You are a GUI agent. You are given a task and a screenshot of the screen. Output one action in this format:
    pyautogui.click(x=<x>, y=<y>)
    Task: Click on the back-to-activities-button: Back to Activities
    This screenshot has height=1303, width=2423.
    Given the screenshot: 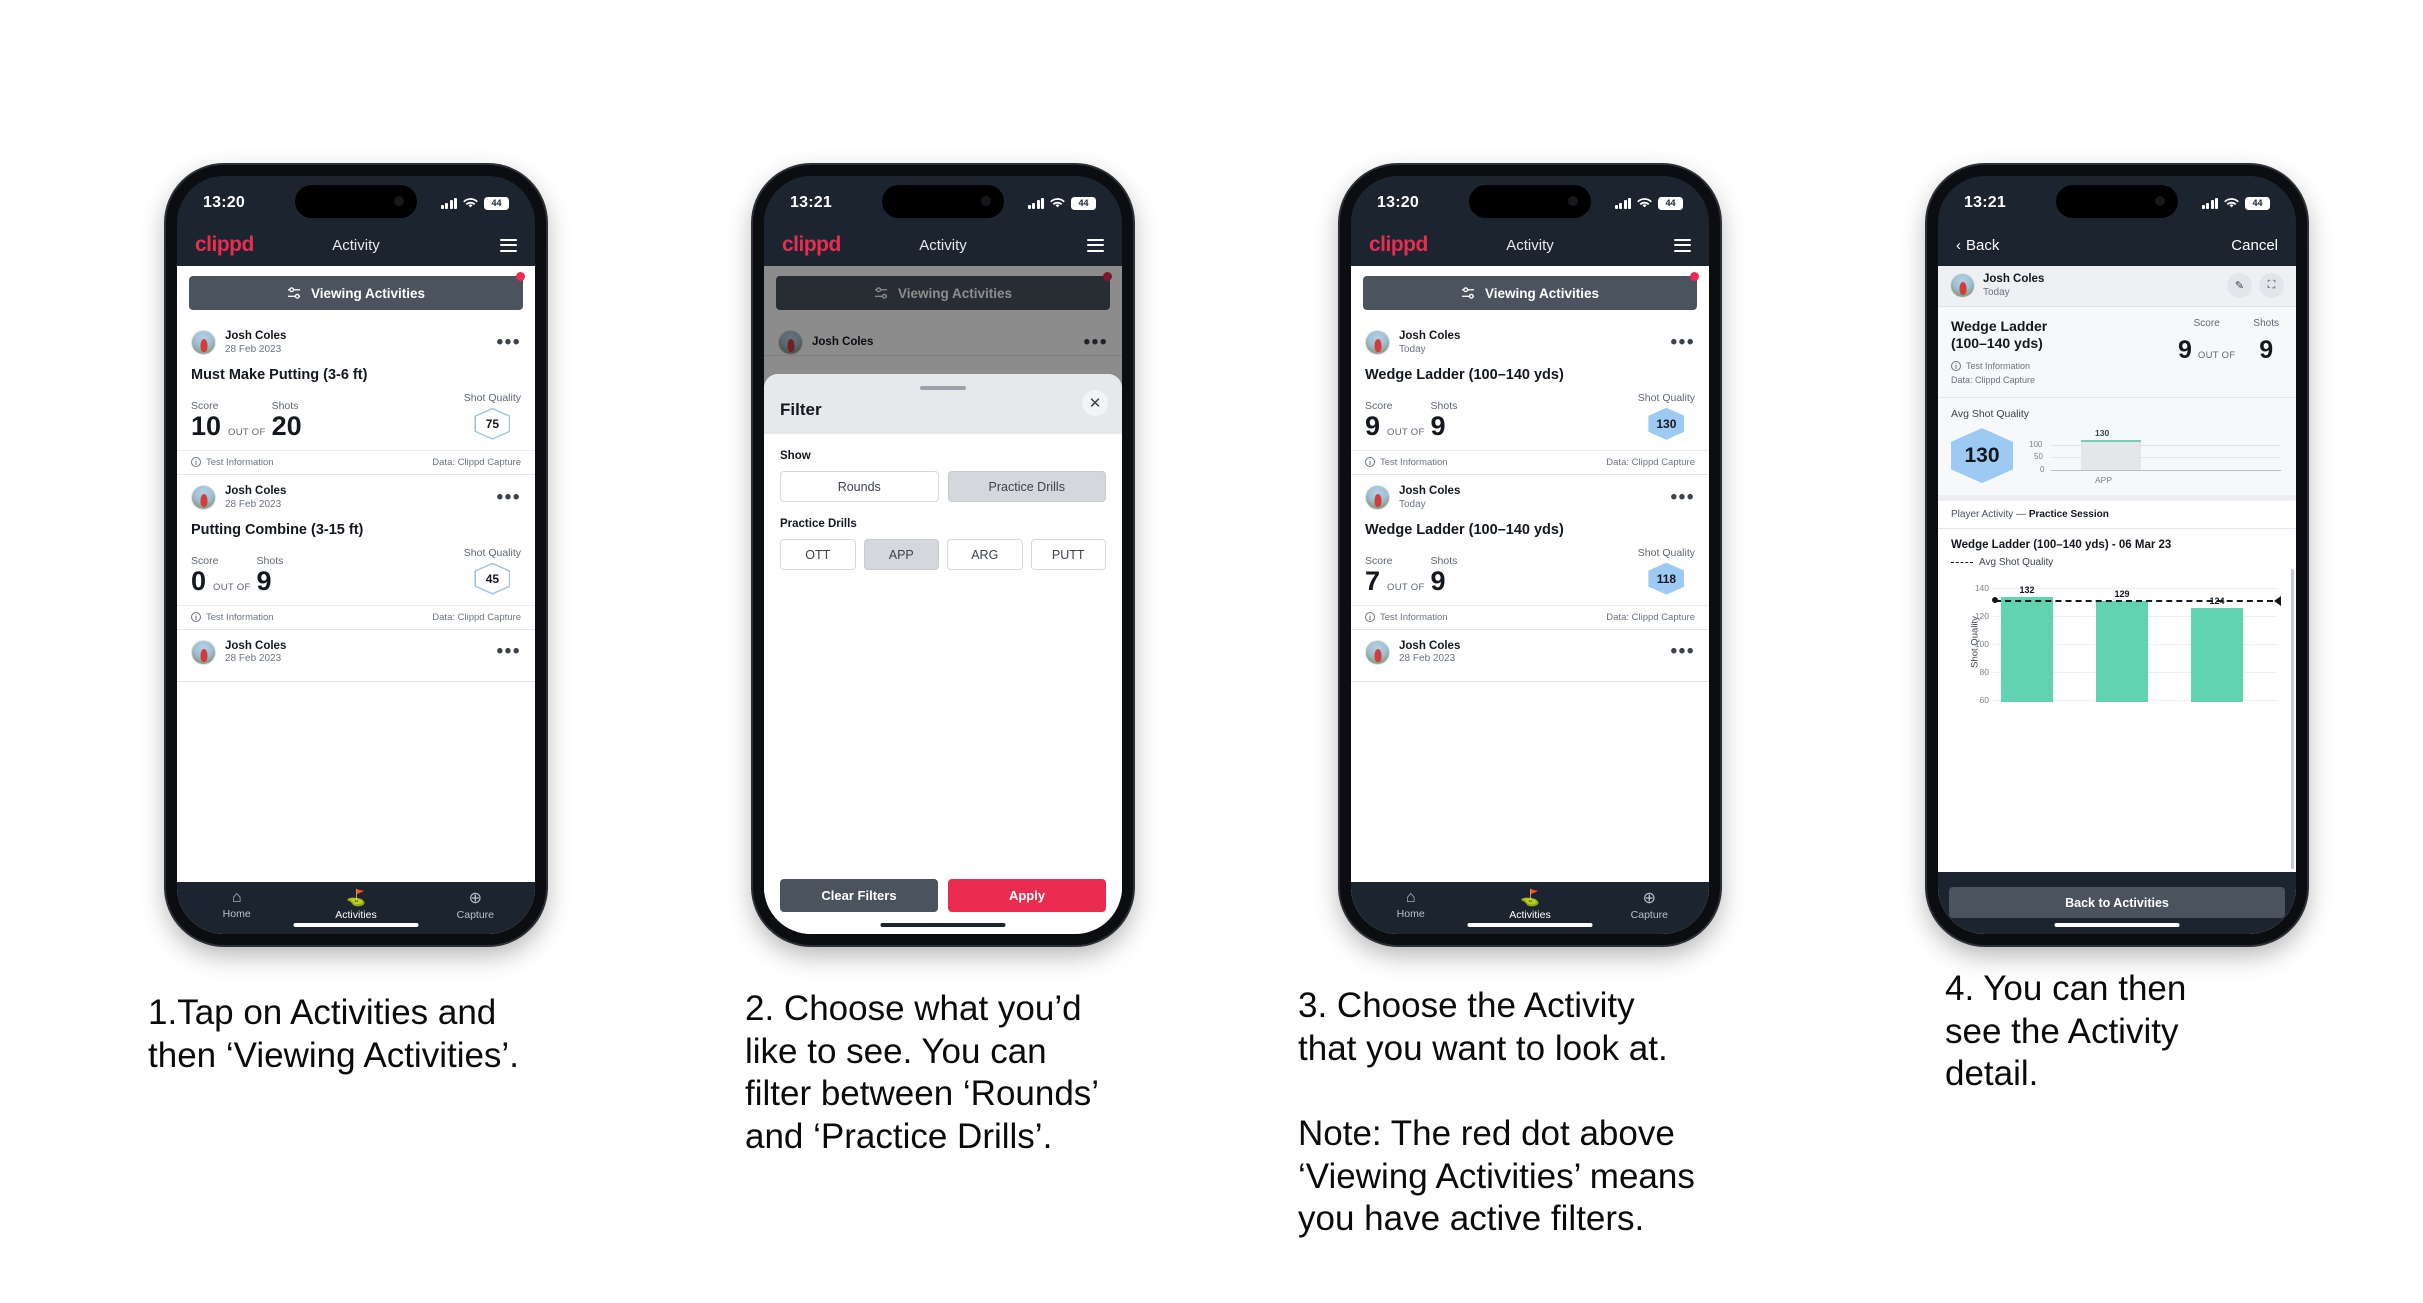 What is the action you would take?
    pyautogui.click(x=2117, y=902)
    